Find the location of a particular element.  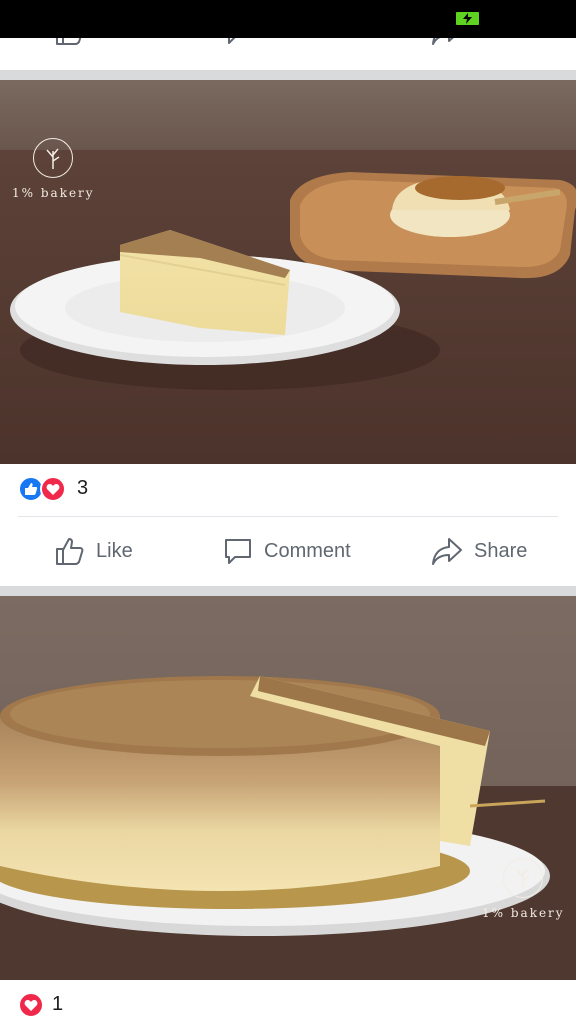

post1-action-bar: Like Comment Share is located at coordinates (288, 551).